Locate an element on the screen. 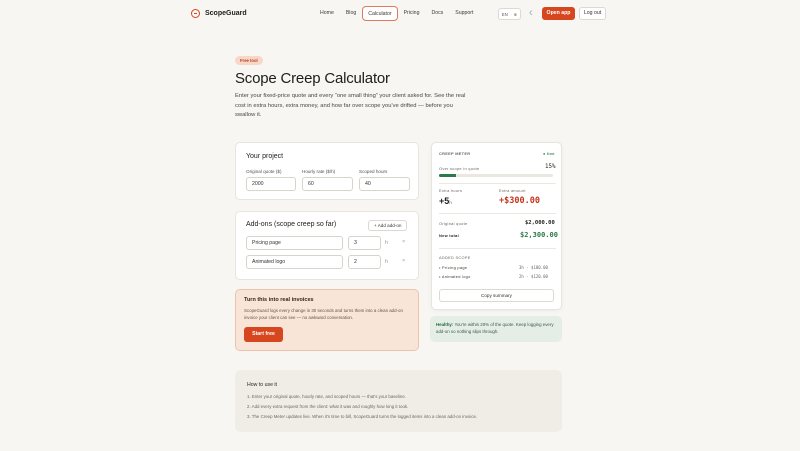 This screenshot has width=800, height=451. project-title: Your project is located at coordinates (265, 156).